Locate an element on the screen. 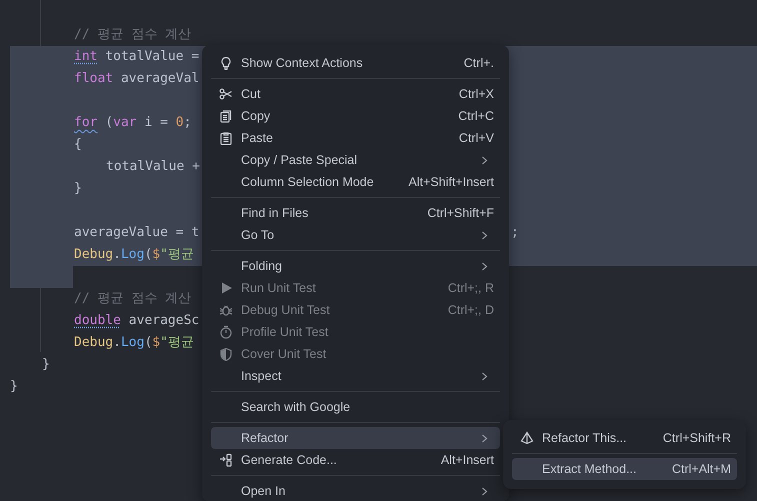 The width and height of the screenshot is (757, 501). play-icon is located at coordinates (226, 288).